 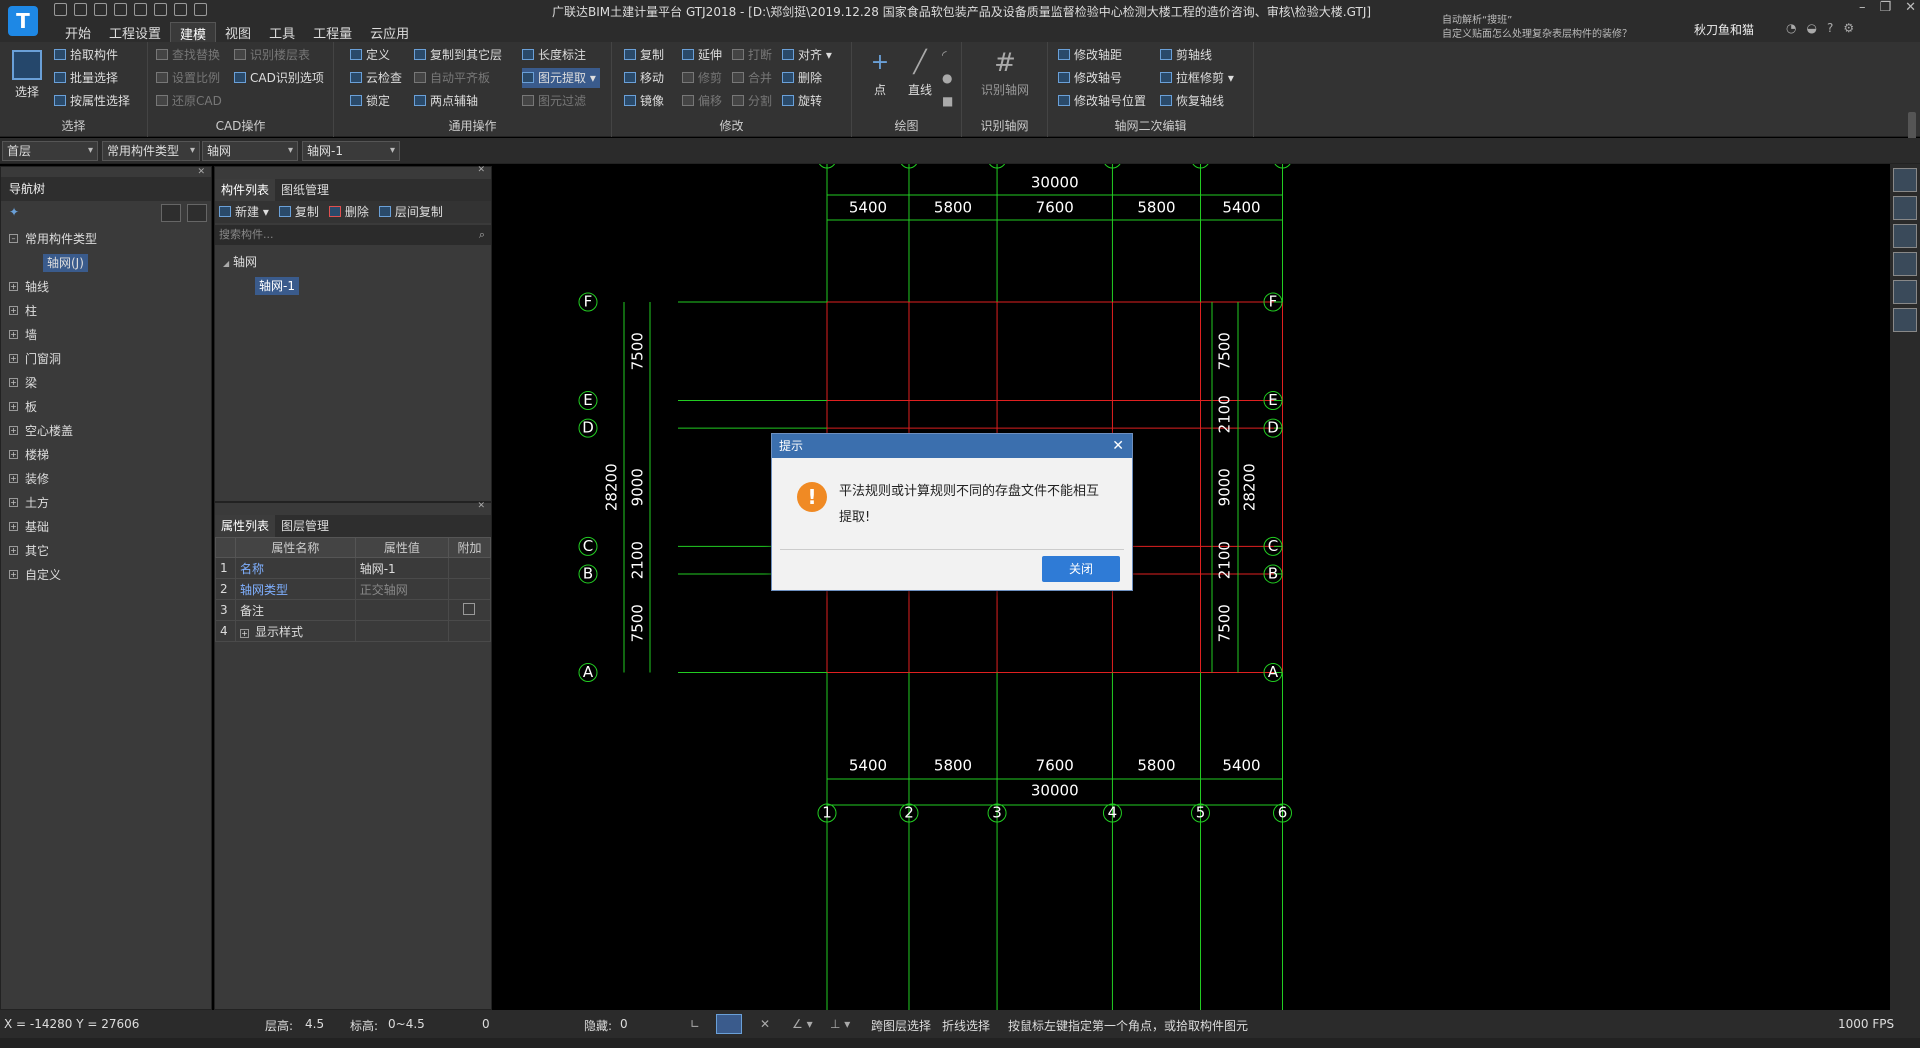 I want to click on component-select: 轴网, so click(x=250, y=151).